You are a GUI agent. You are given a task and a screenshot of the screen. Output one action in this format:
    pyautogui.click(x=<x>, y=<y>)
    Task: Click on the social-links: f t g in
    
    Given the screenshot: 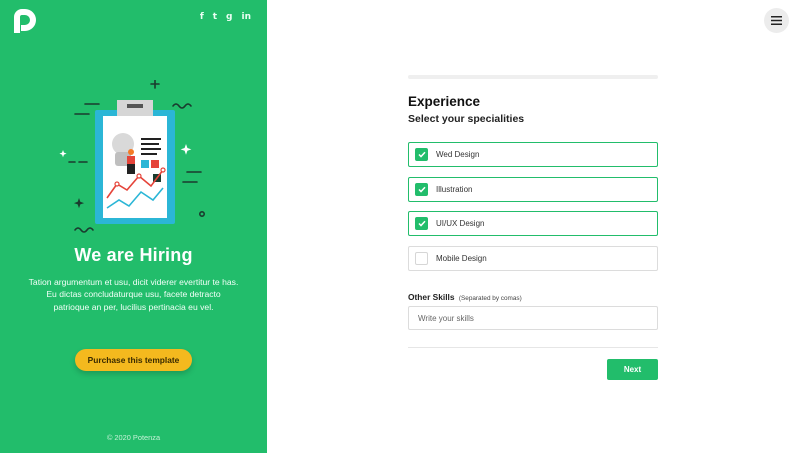 What is the action you would take?
    pyautogui.click(x=225, y=17)
    